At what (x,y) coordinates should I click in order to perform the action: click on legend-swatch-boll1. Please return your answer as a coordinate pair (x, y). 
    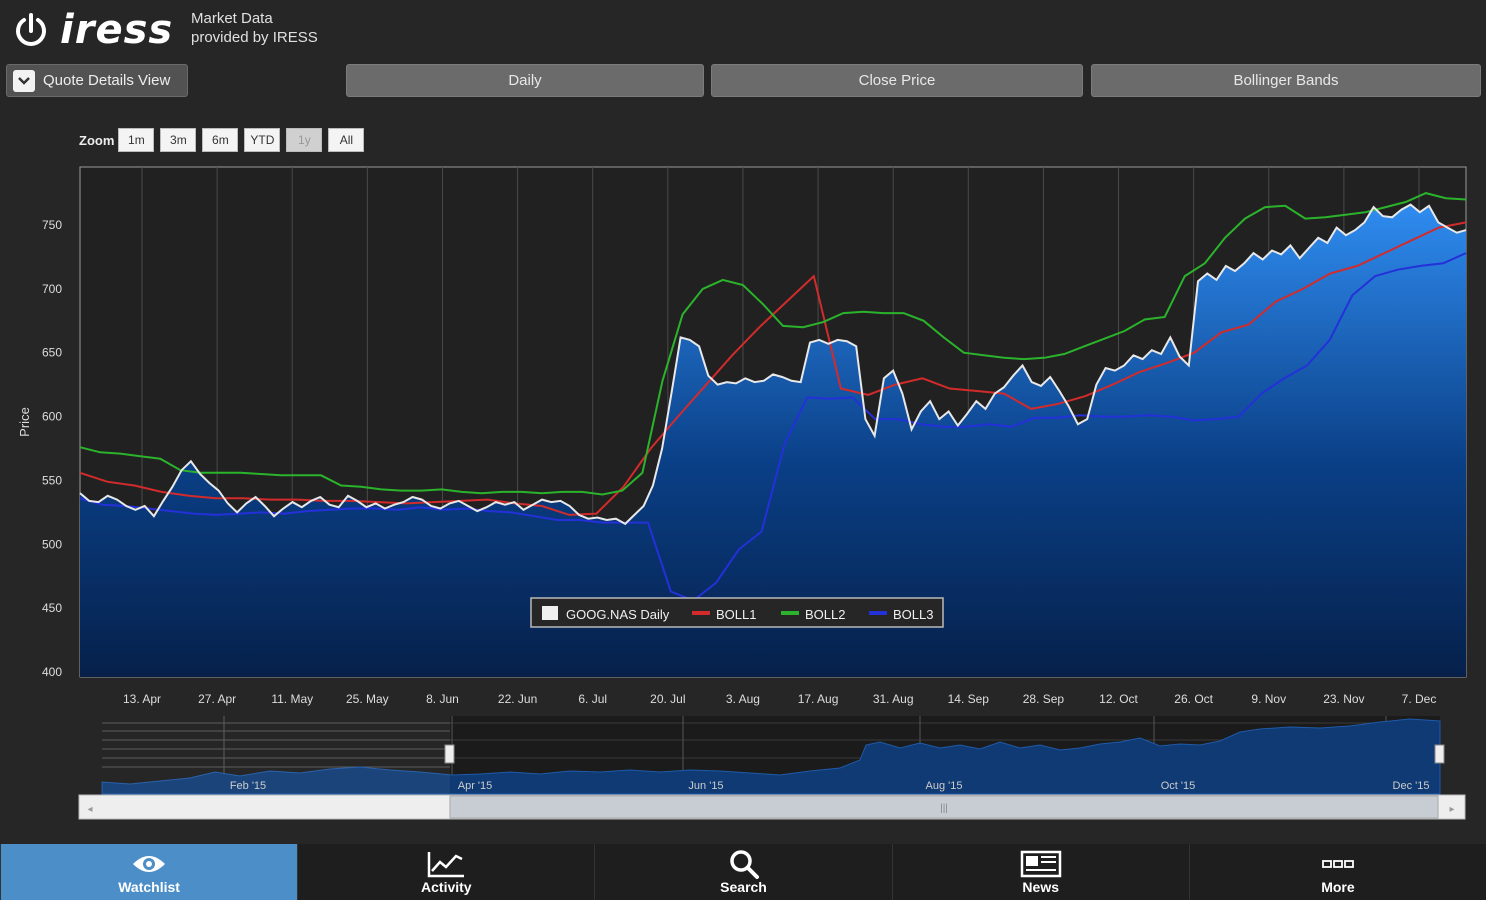
    Looking at the image, I should click on (701, 613).